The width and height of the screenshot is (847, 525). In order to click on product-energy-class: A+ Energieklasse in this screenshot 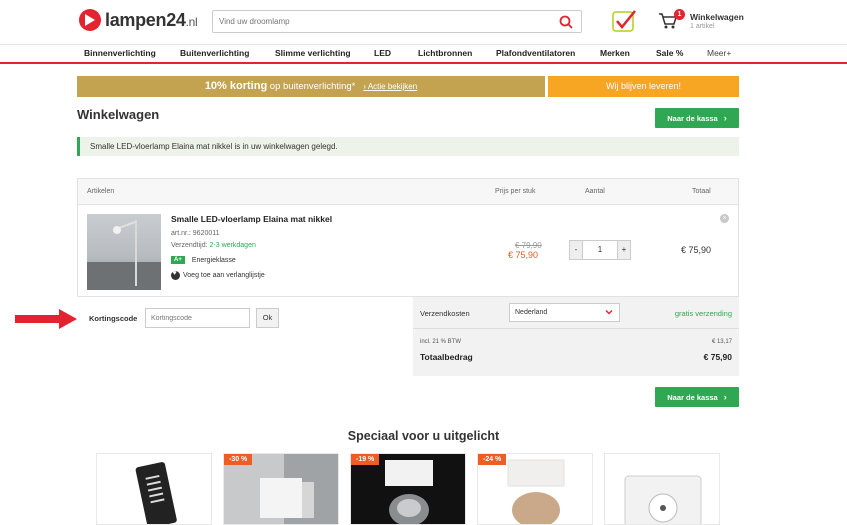, I will do `click(203, 260)`.